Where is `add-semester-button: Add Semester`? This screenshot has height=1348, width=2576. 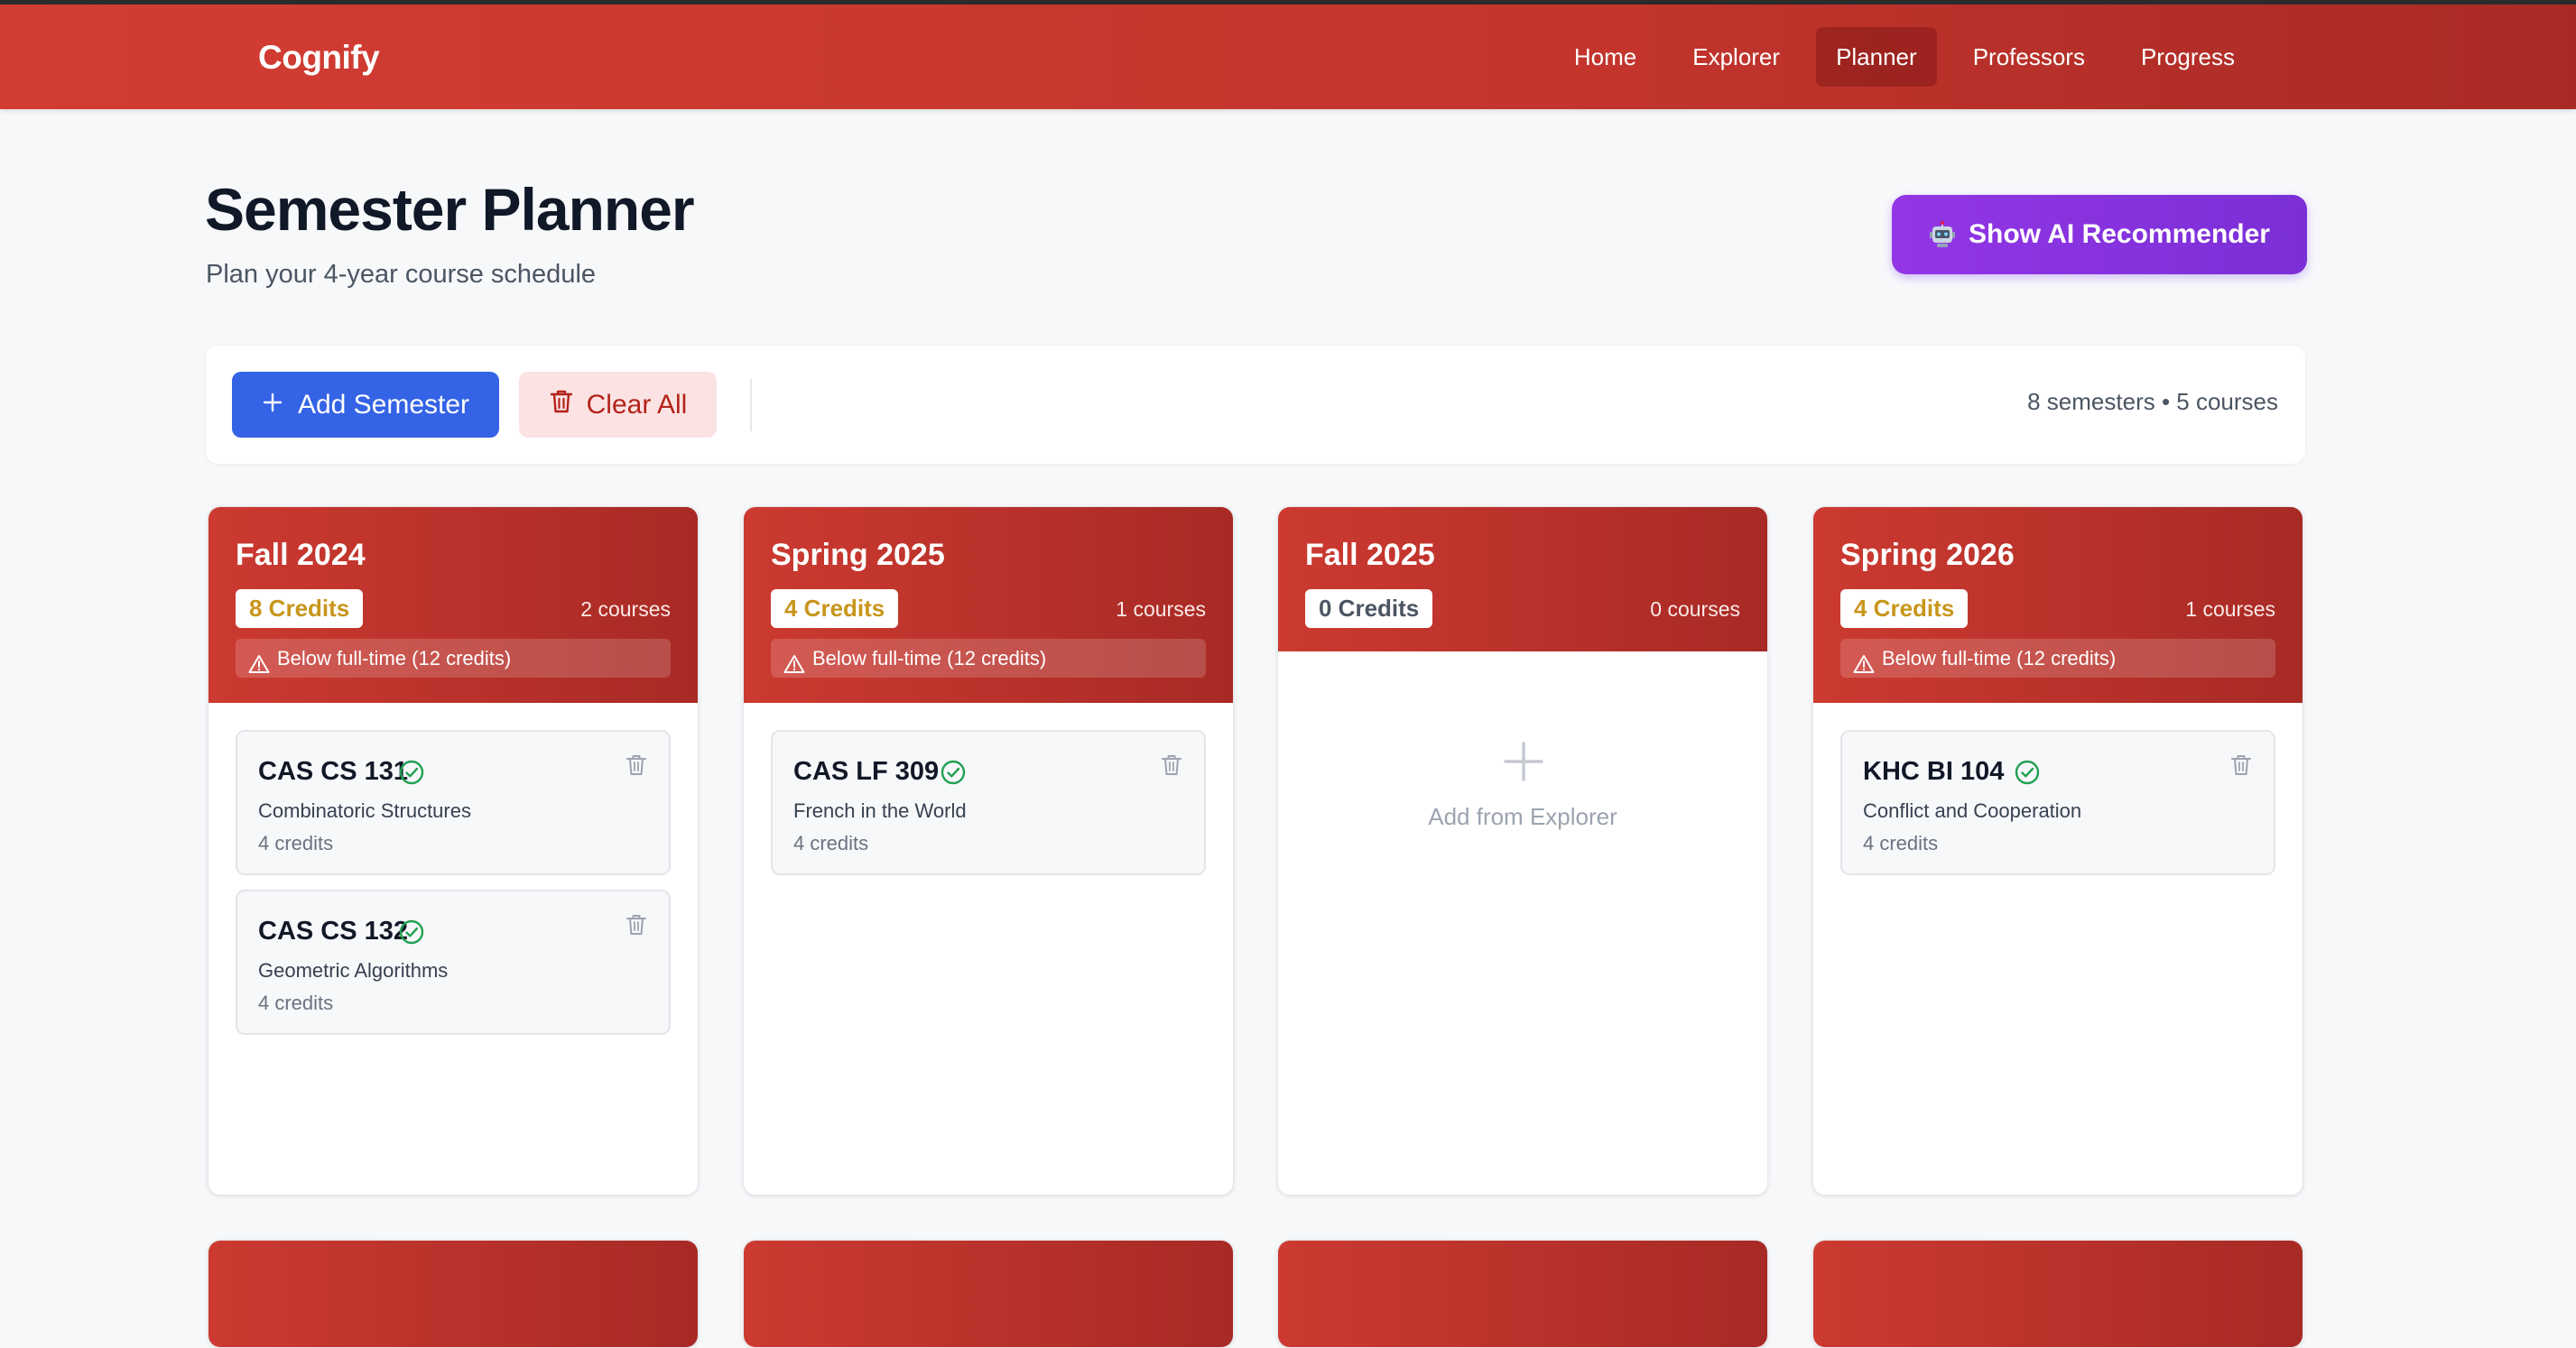
add-semester-button: Add Semester is located at coordinates (366, 405).